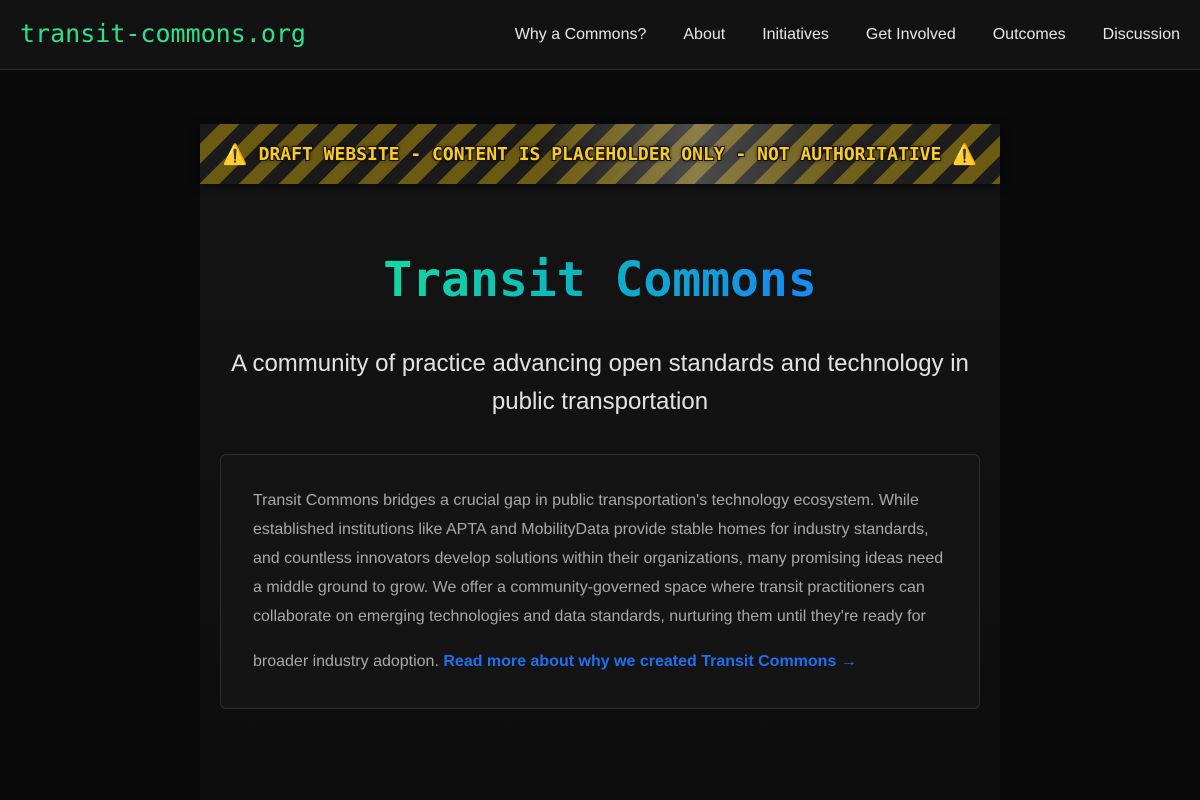 The width and height of the screenshot is (1200, 800). What do you see at coordinates (1029, 35) in the screenshot?
I see `nav-item-outcomes: Outcomes` at bounding box center [1029, 35].